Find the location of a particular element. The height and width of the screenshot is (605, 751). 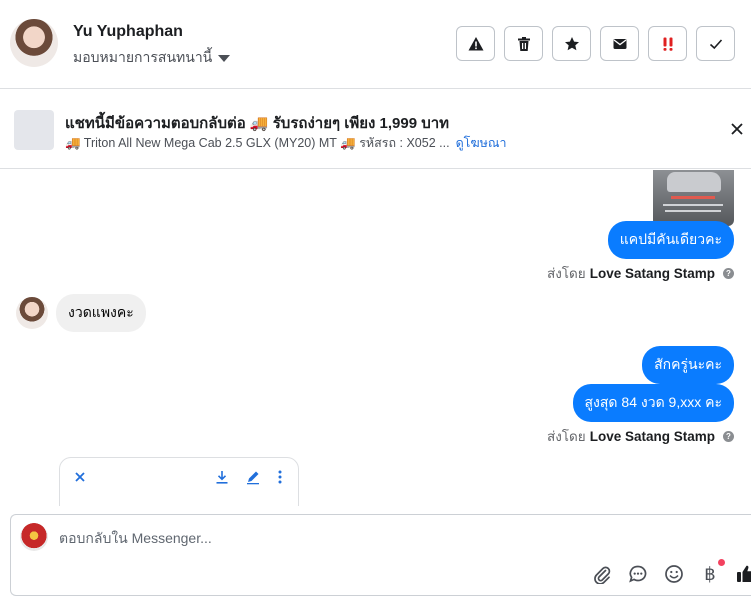

download-icon is located at coordinates (222, 477).